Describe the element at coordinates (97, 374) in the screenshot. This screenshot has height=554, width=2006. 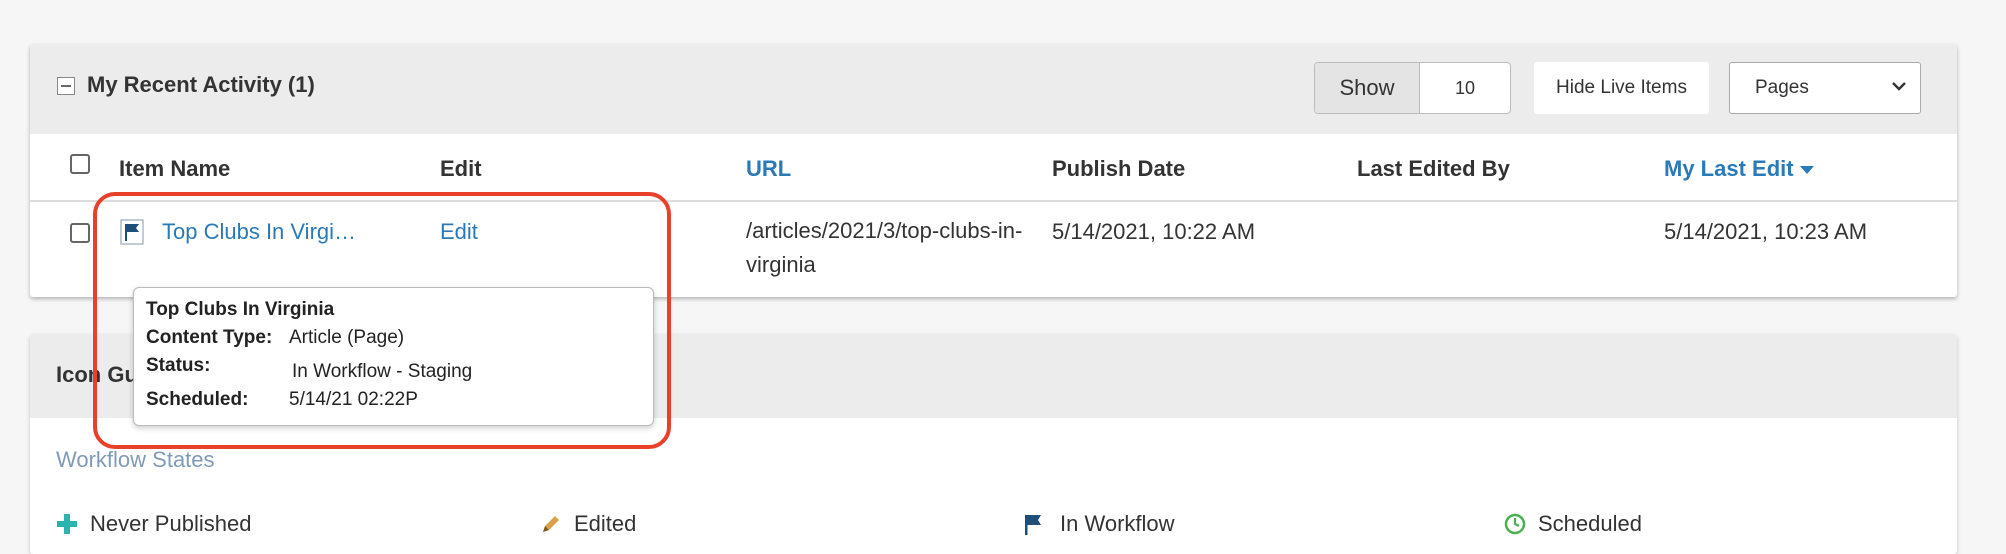
I see `icon-guide-title: Icon Gu` at that location.